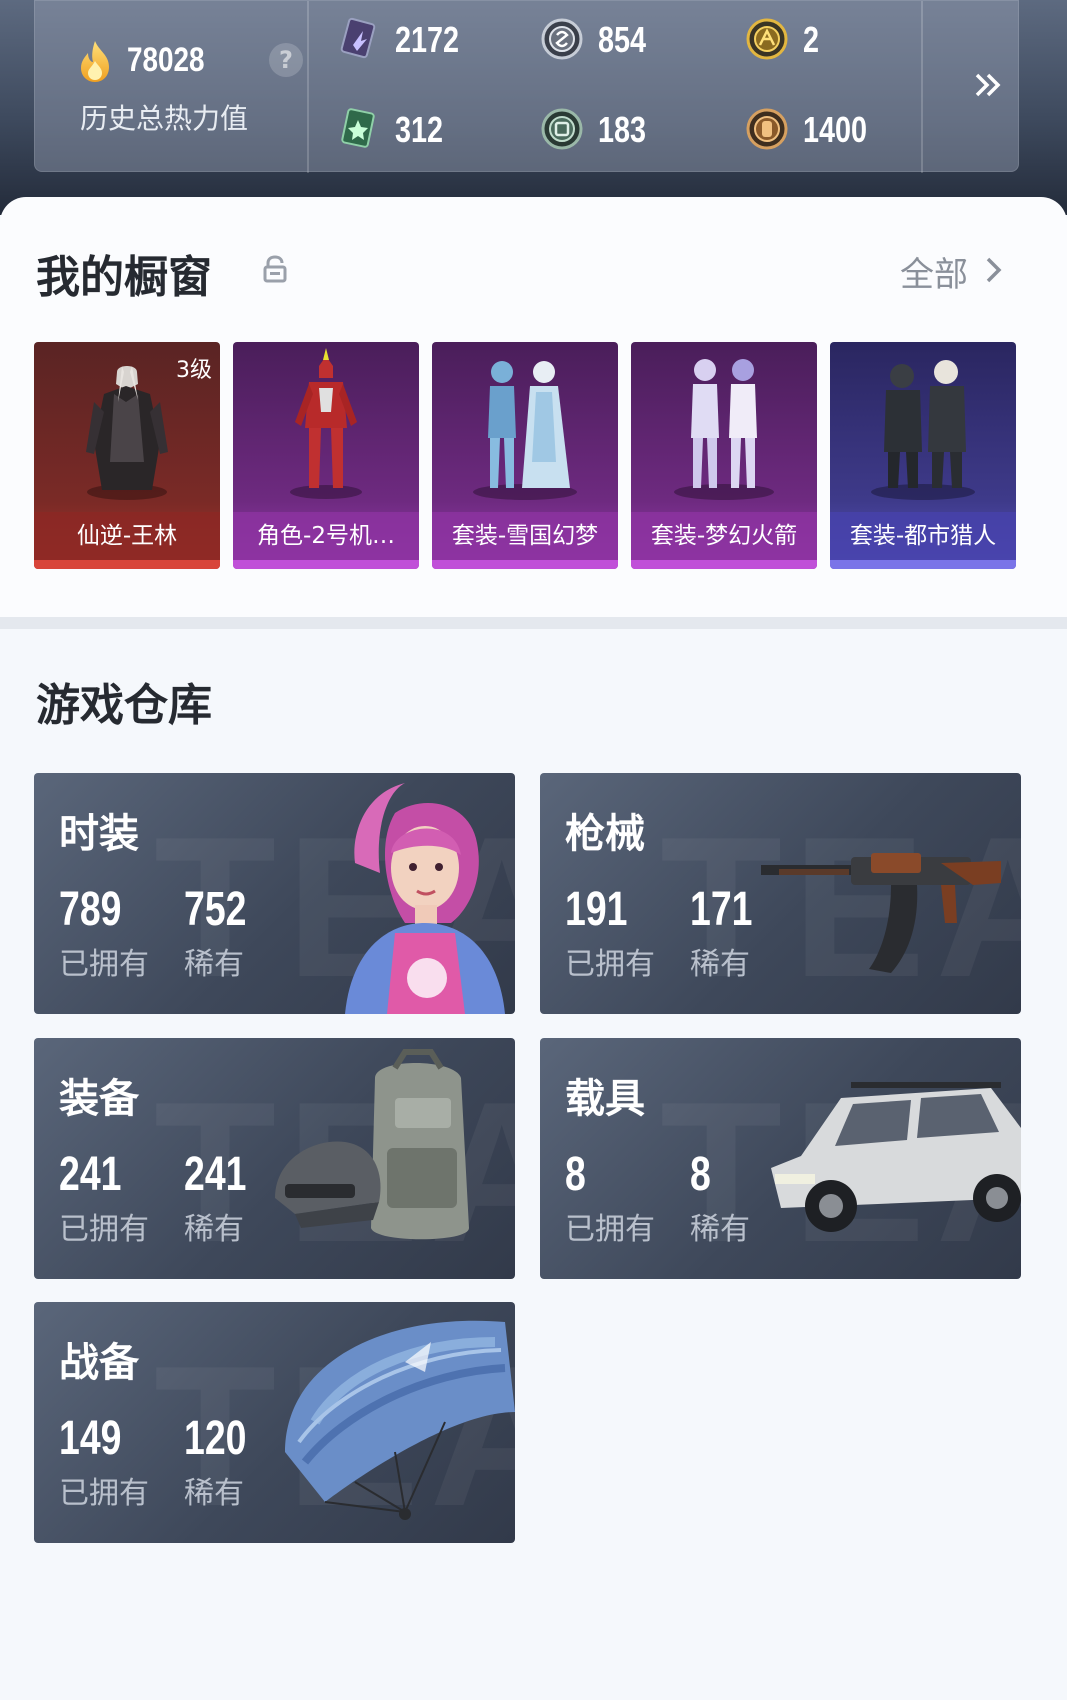 The width and height of the screenshot is (1067, 1700). I want to click on rare-count: 171, so click(721, 909).